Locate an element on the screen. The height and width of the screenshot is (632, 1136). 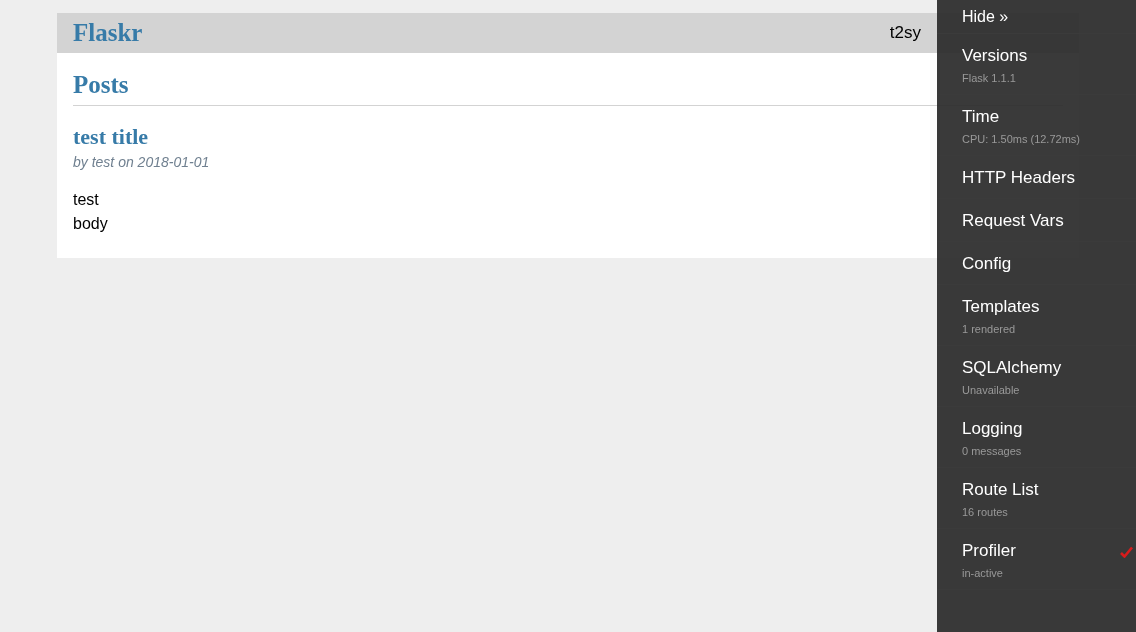
toolbar-panel-item: SQLAlchemy Unavailable is located at coordinates (1036, 376).